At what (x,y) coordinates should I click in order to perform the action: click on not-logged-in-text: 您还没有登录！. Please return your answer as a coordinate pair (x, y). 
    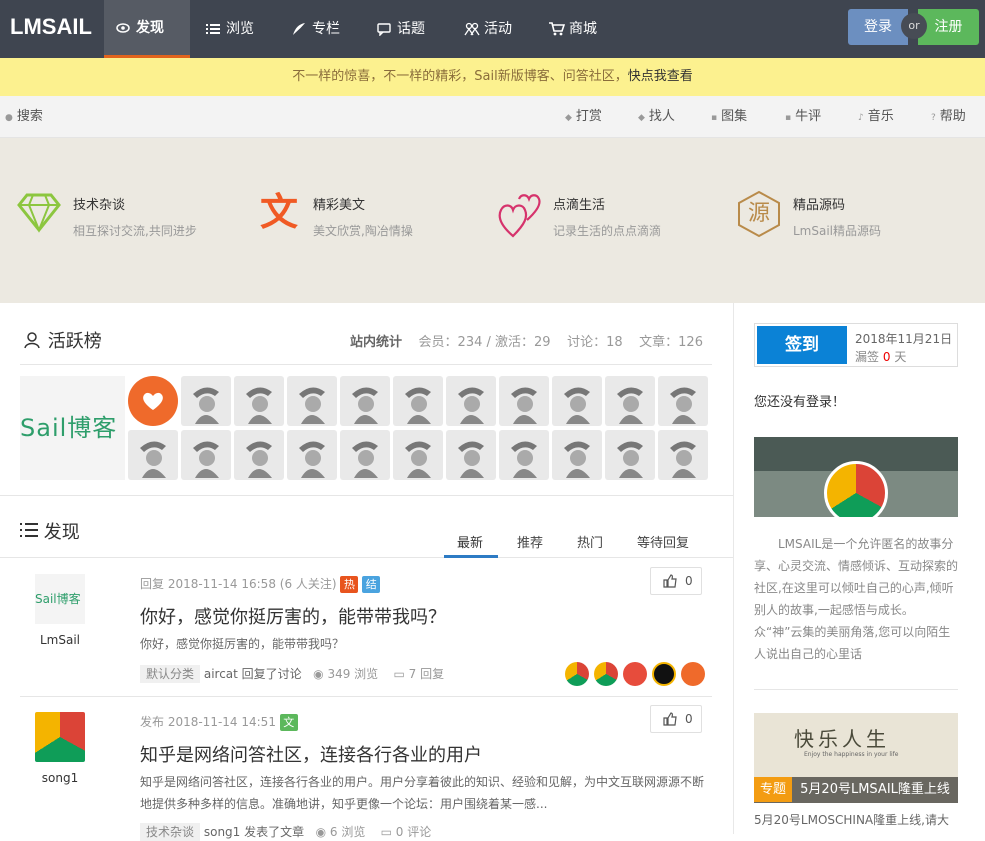
    Looking at the image, I should click on (800, 402).